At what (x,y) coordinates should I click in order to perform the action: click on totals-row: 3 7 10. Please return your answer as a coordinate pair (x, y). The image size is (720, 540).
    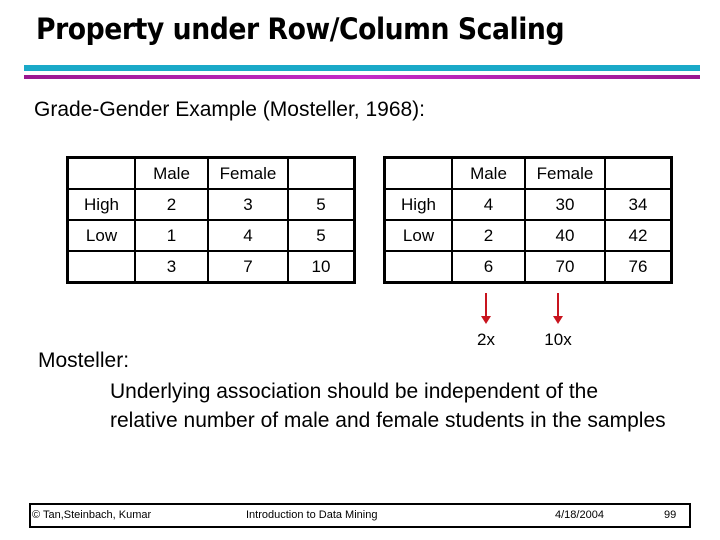
    Looking at the image, I should click on (211, 267).